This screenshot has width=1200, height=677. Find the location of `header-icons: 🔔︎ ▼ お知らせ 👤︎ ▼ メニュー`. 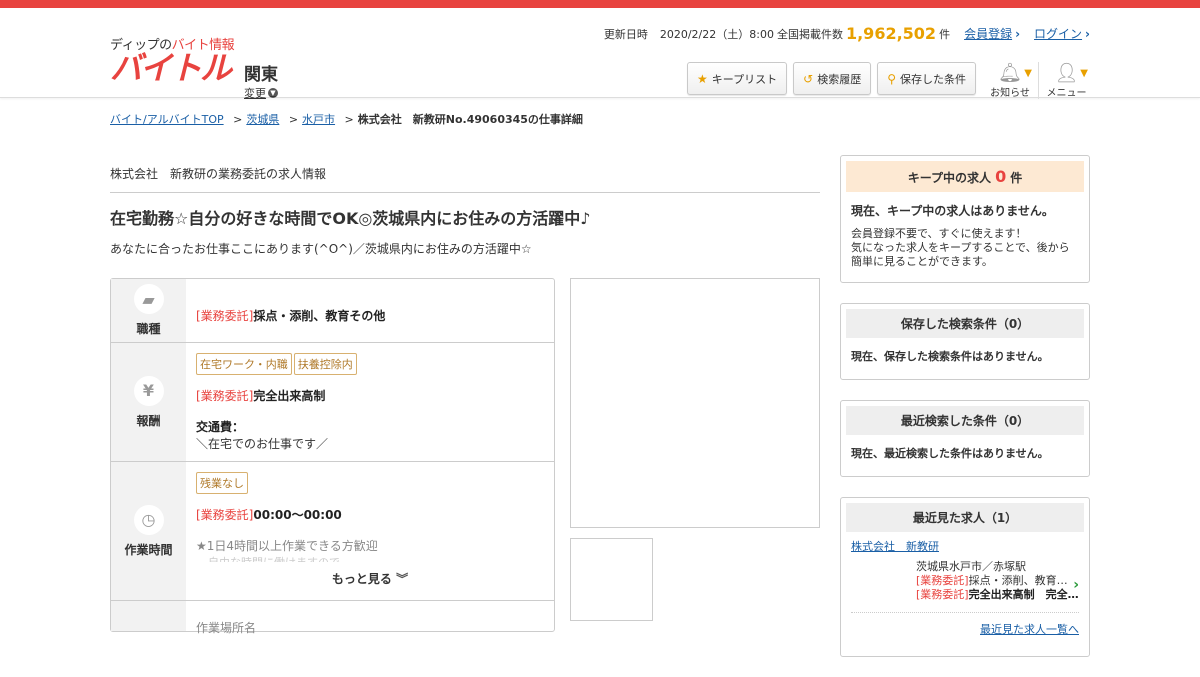

header-icons: 🔔︎ ▼ お知らせ 👤︎ ▼ メニュー is located at coordinates (1038, 80).